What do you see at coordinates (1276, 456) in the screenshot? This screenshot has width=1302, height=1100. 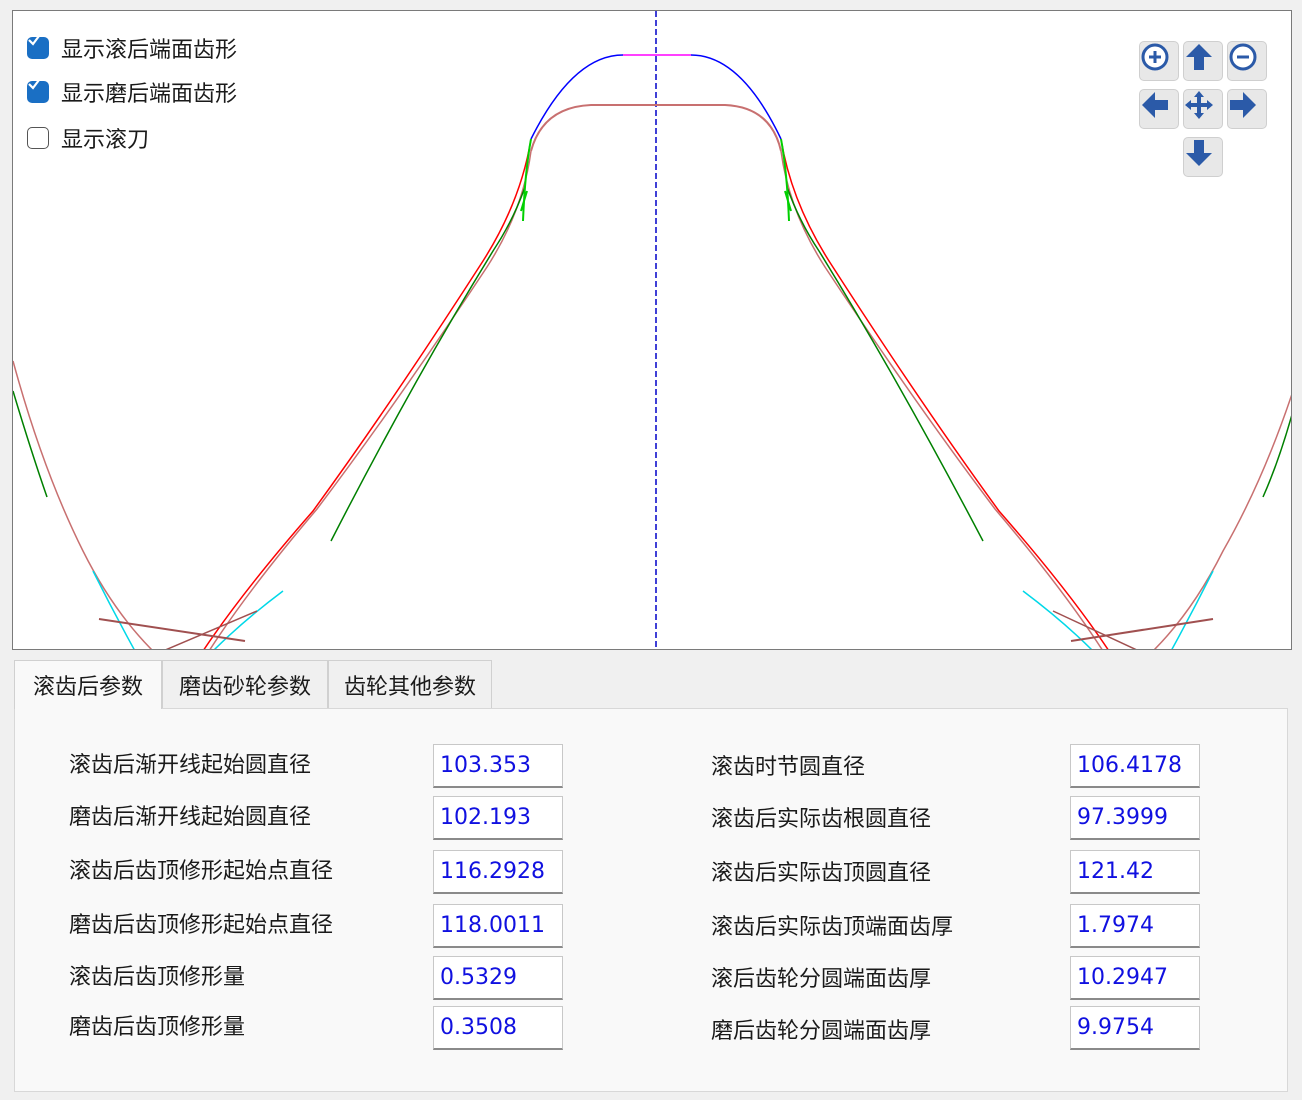 I see `far-right-green` at bounding box center [1276, 456].